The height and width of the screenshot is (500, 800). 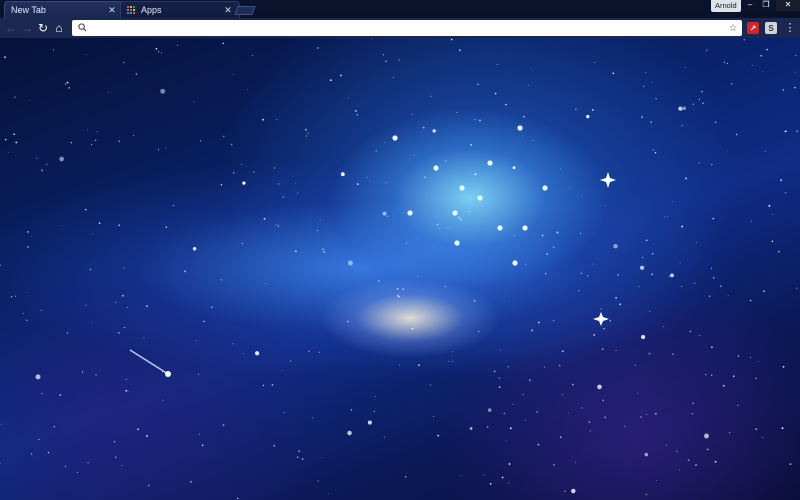 I want to click on bookmark-star-icon: ☆, so click(x=733, y=28).